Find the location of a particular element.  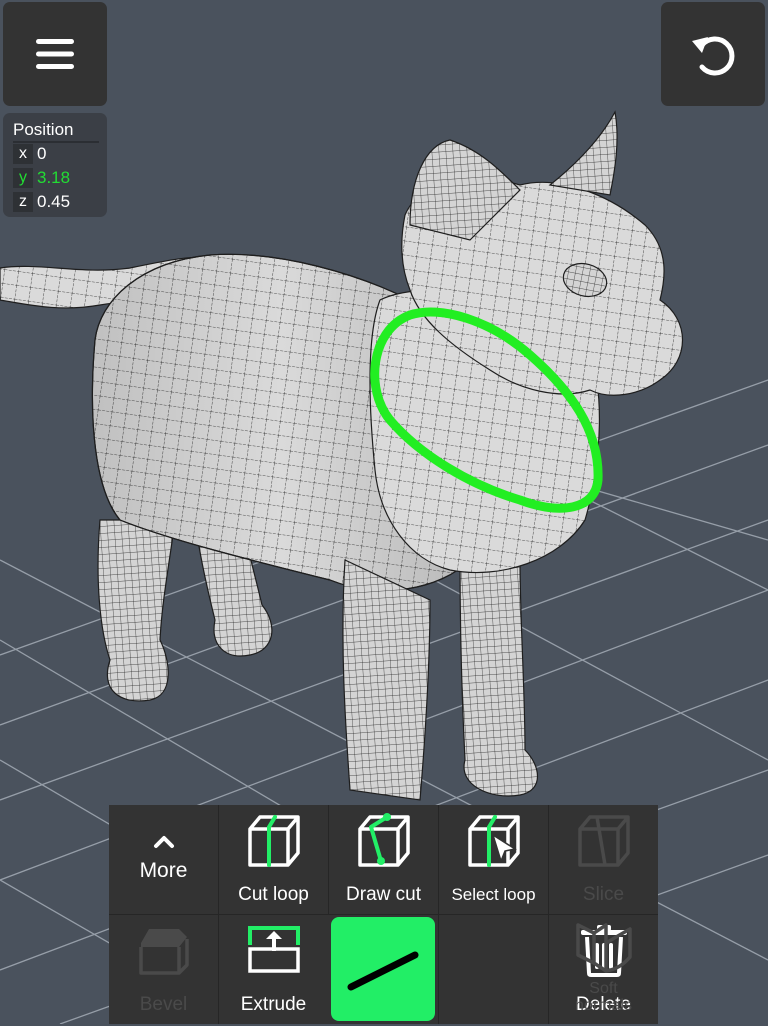

chevron-up-icon is located at coordinates (163, 842).